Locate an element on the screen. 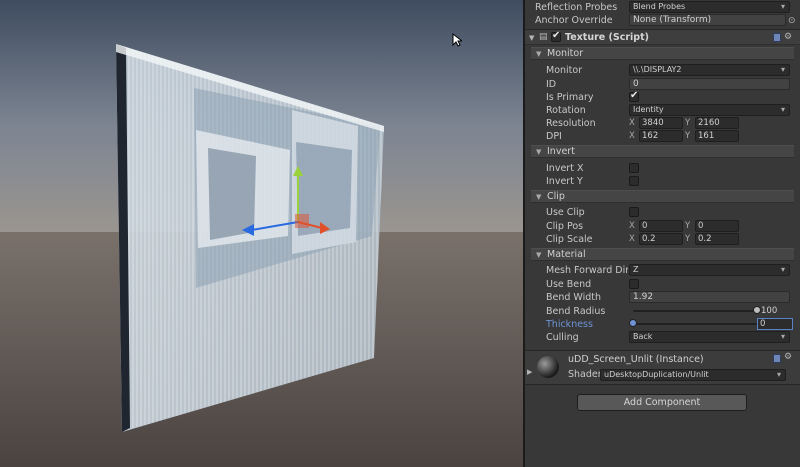  component-enabled-checkbox is located at coordinates (556, 36).